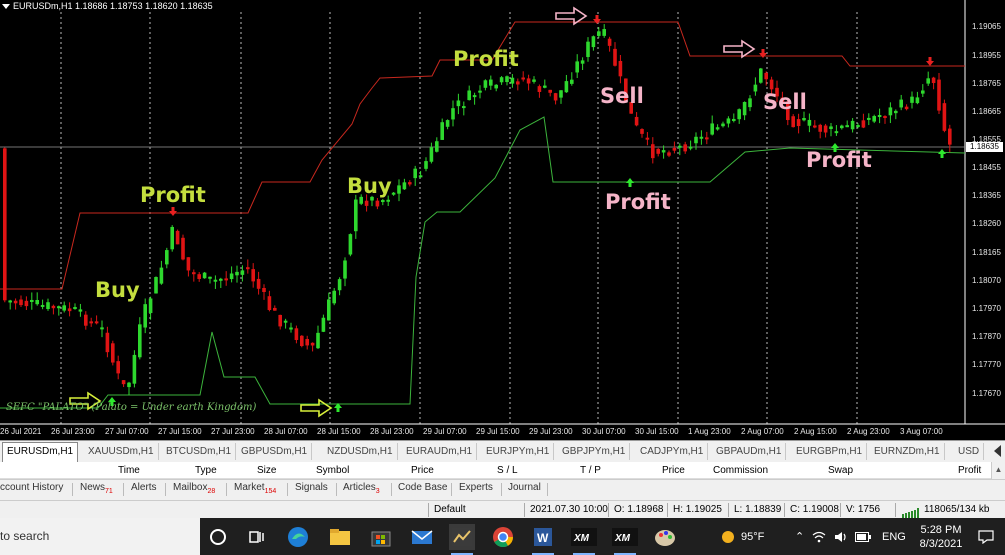 The image size is (1005, 555). What do you see at coordinates (785, 102) in the screenshot?
I see `annotation-sell-2: Sell` at bounding box center [785, 102].